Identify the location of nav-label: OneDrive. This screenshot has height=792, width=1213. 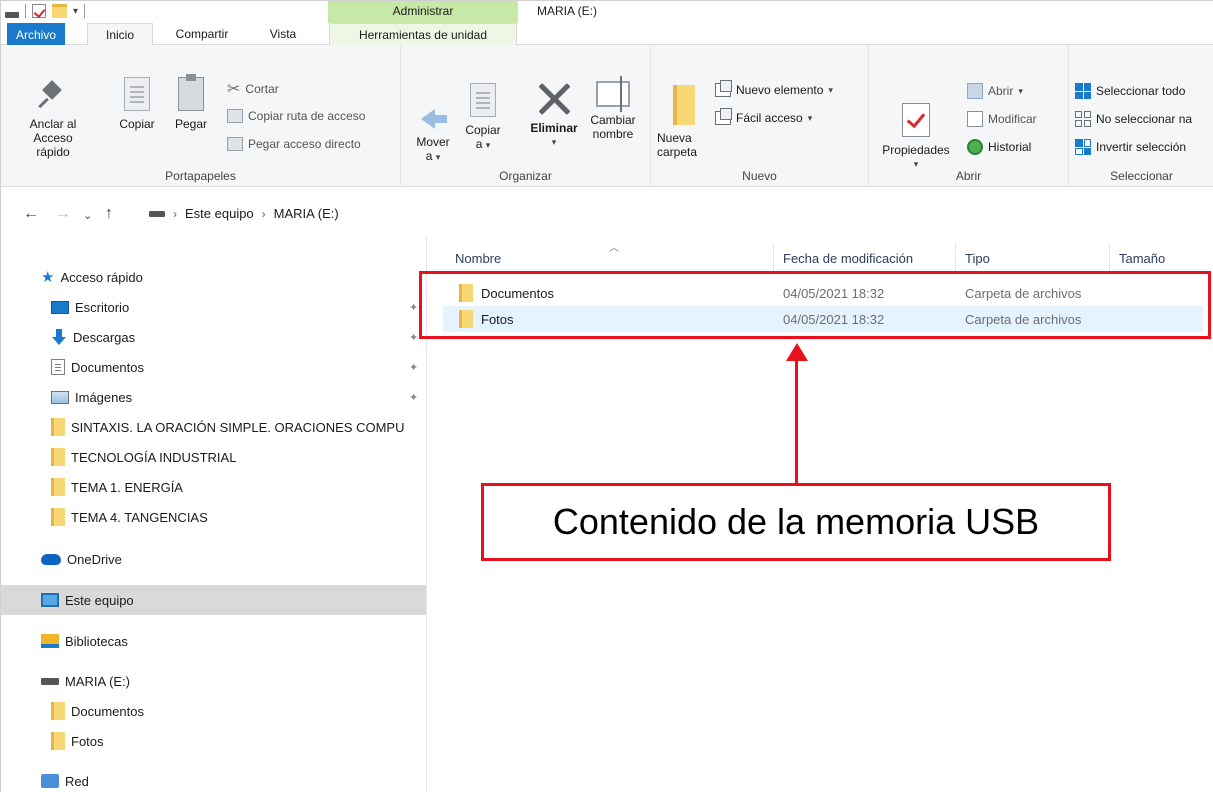
(94, 559).